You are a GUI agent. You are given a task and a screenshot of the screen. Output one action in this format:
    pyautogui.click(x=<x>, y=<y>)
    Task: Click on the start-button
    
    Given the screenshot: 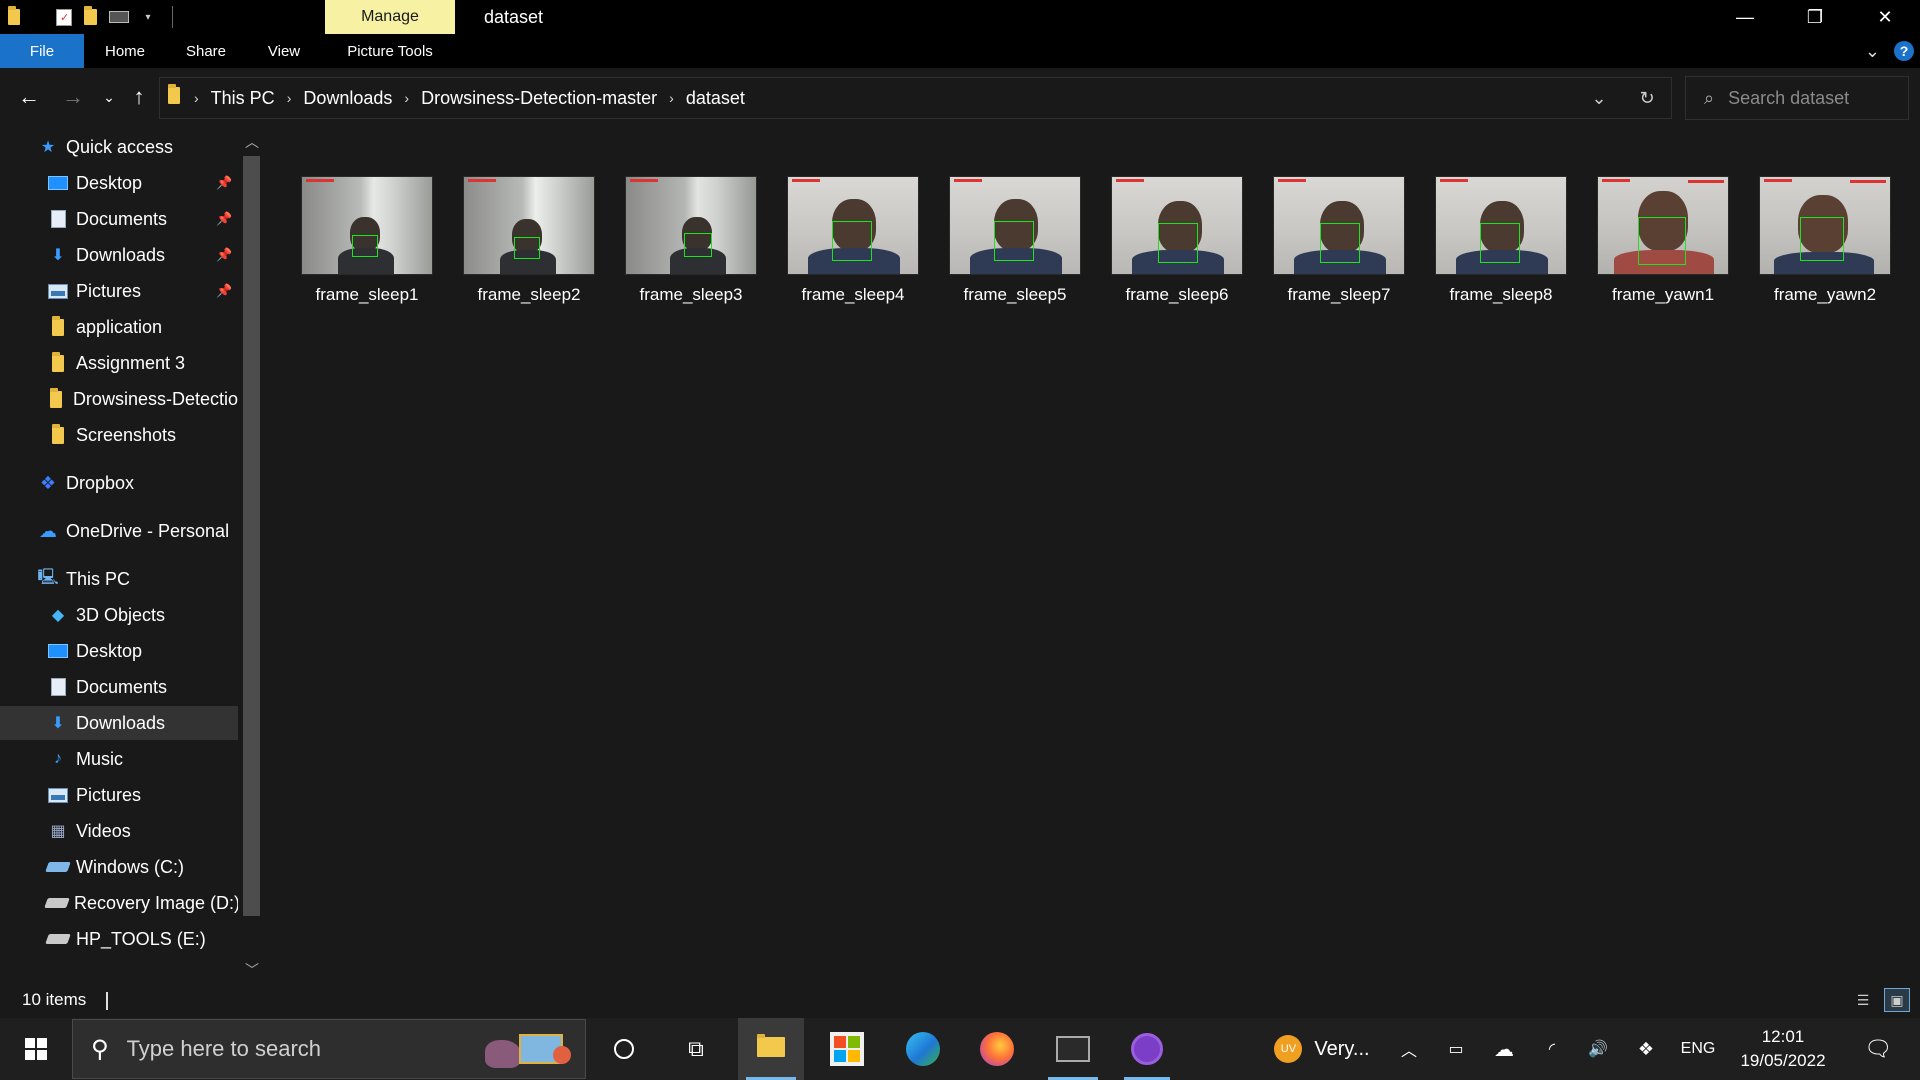 What is the action you would take?
    pyautogui.click(x=36, y=1049)
    